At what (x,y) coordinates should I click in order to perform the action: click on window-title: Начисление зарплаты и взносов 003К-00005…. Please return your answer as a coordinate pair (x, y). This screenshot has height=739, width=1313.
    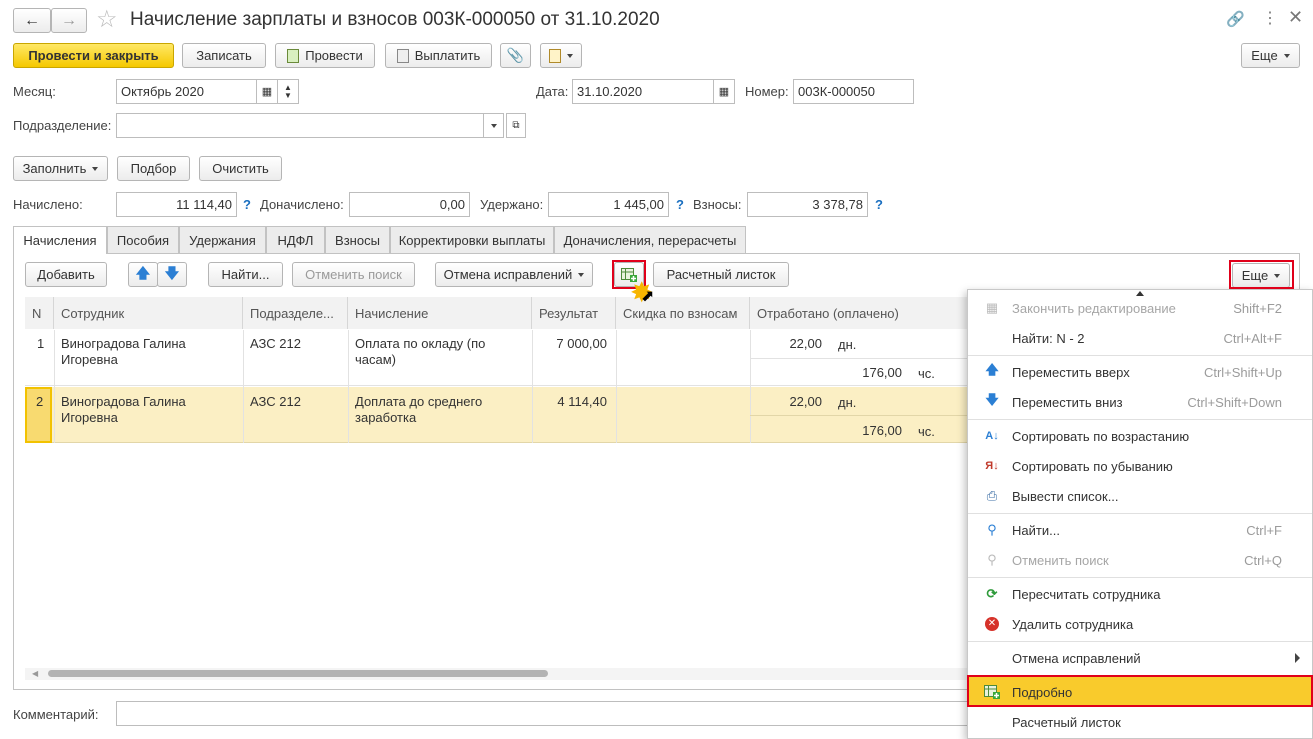
    Looking at the image, I should click on (395, 19).